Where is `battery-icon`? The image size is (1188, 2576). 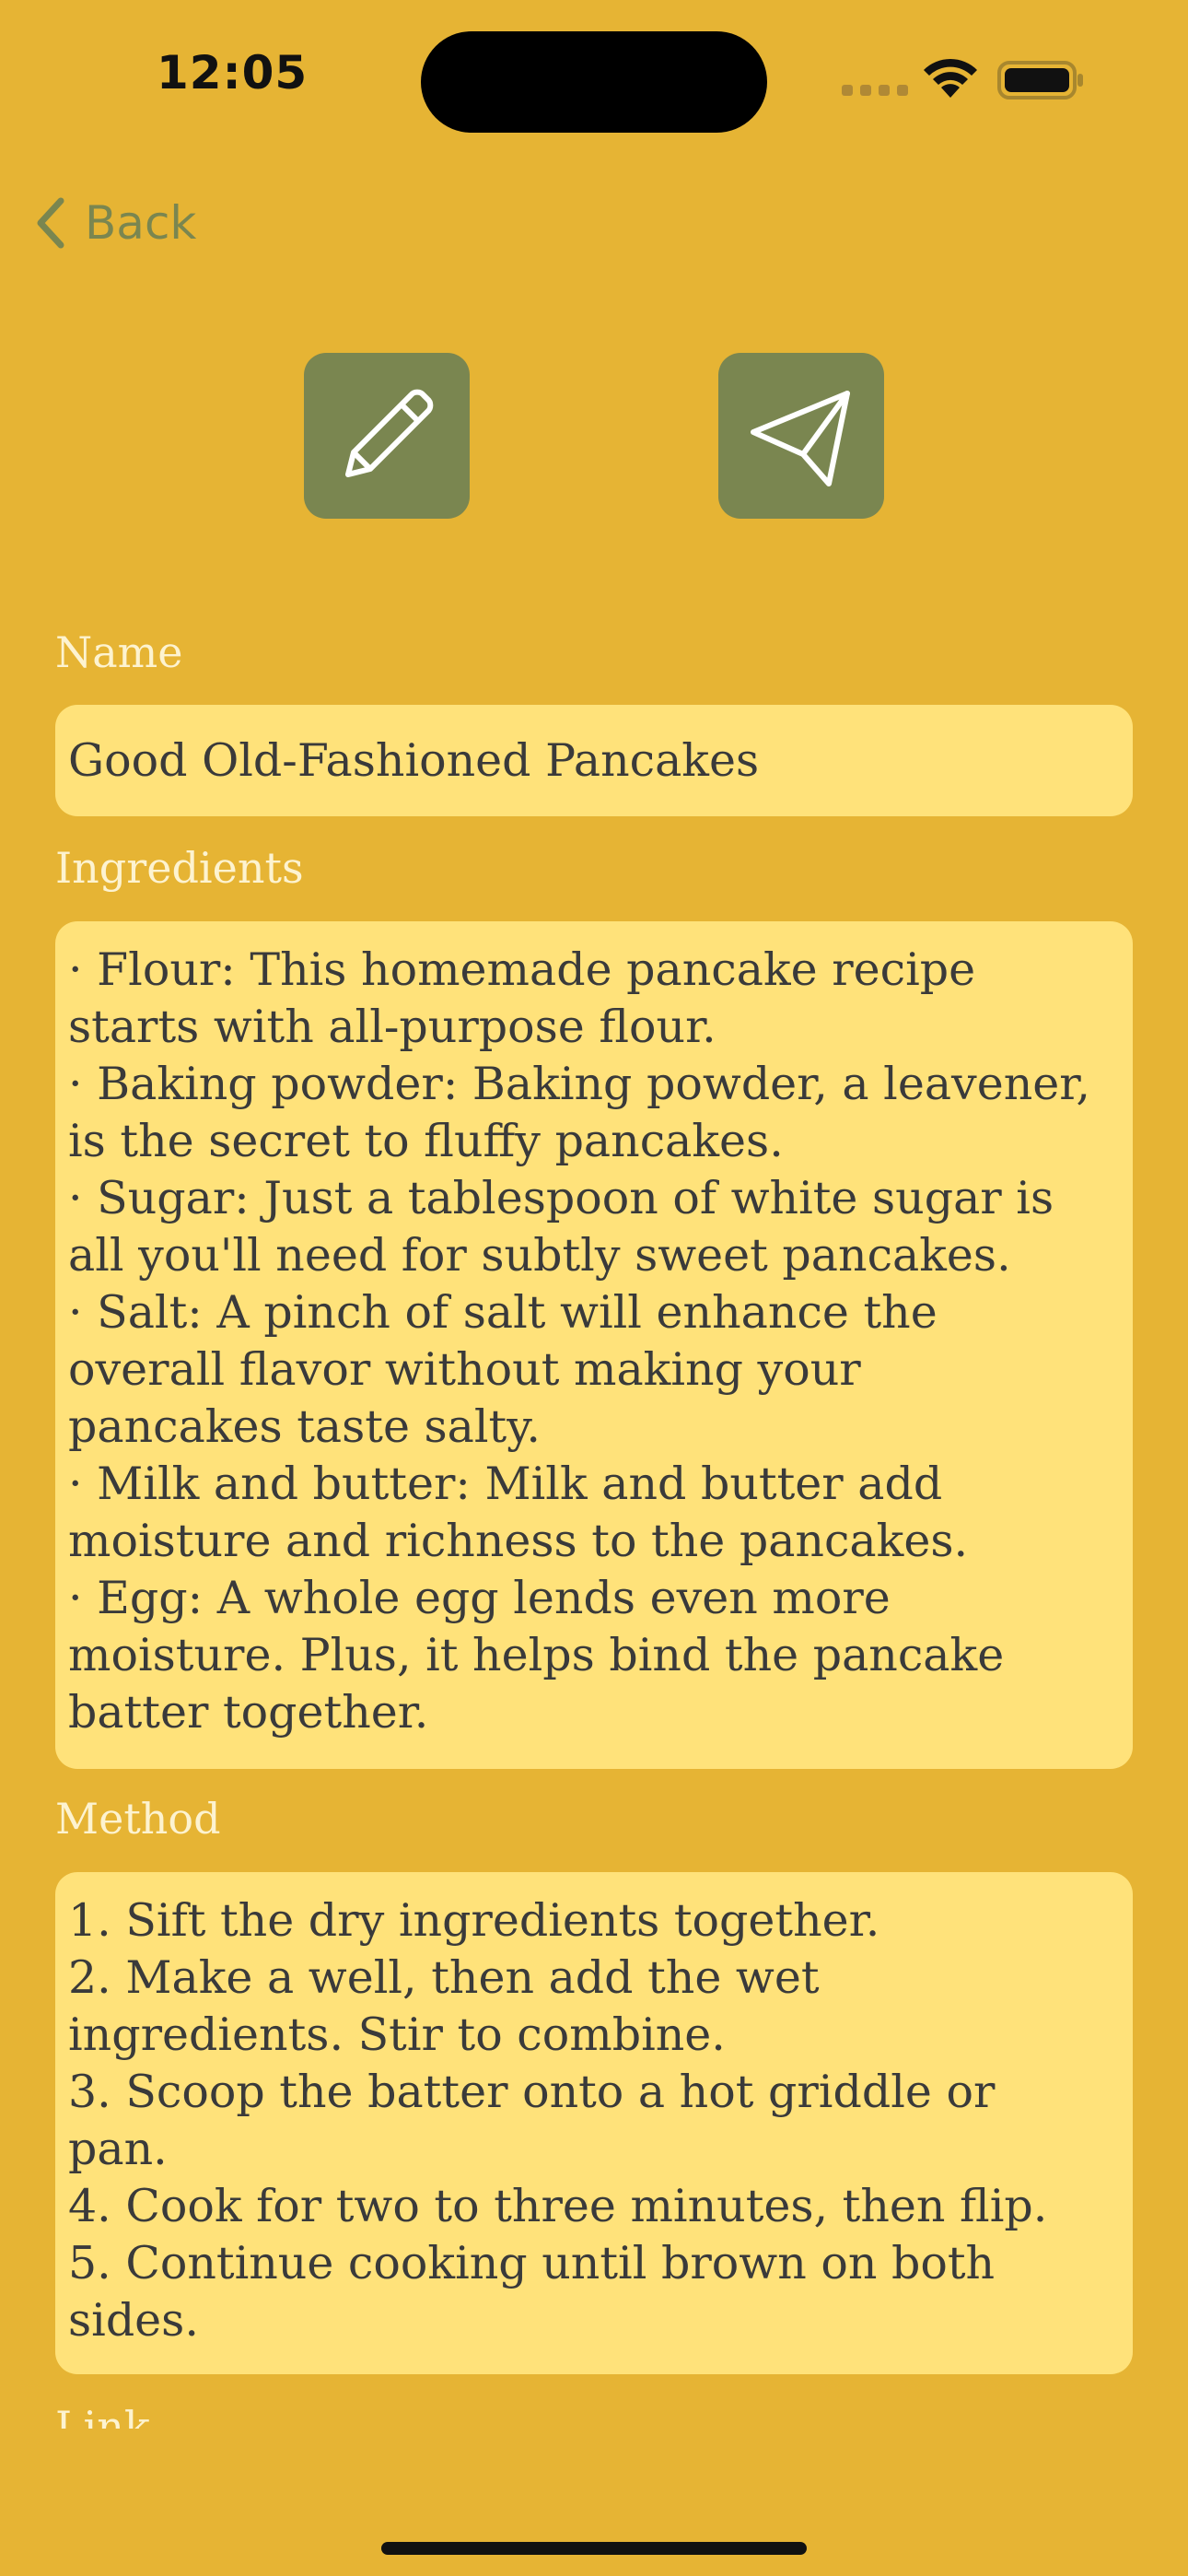
battery-icon is located at coordinates (1040, 80).